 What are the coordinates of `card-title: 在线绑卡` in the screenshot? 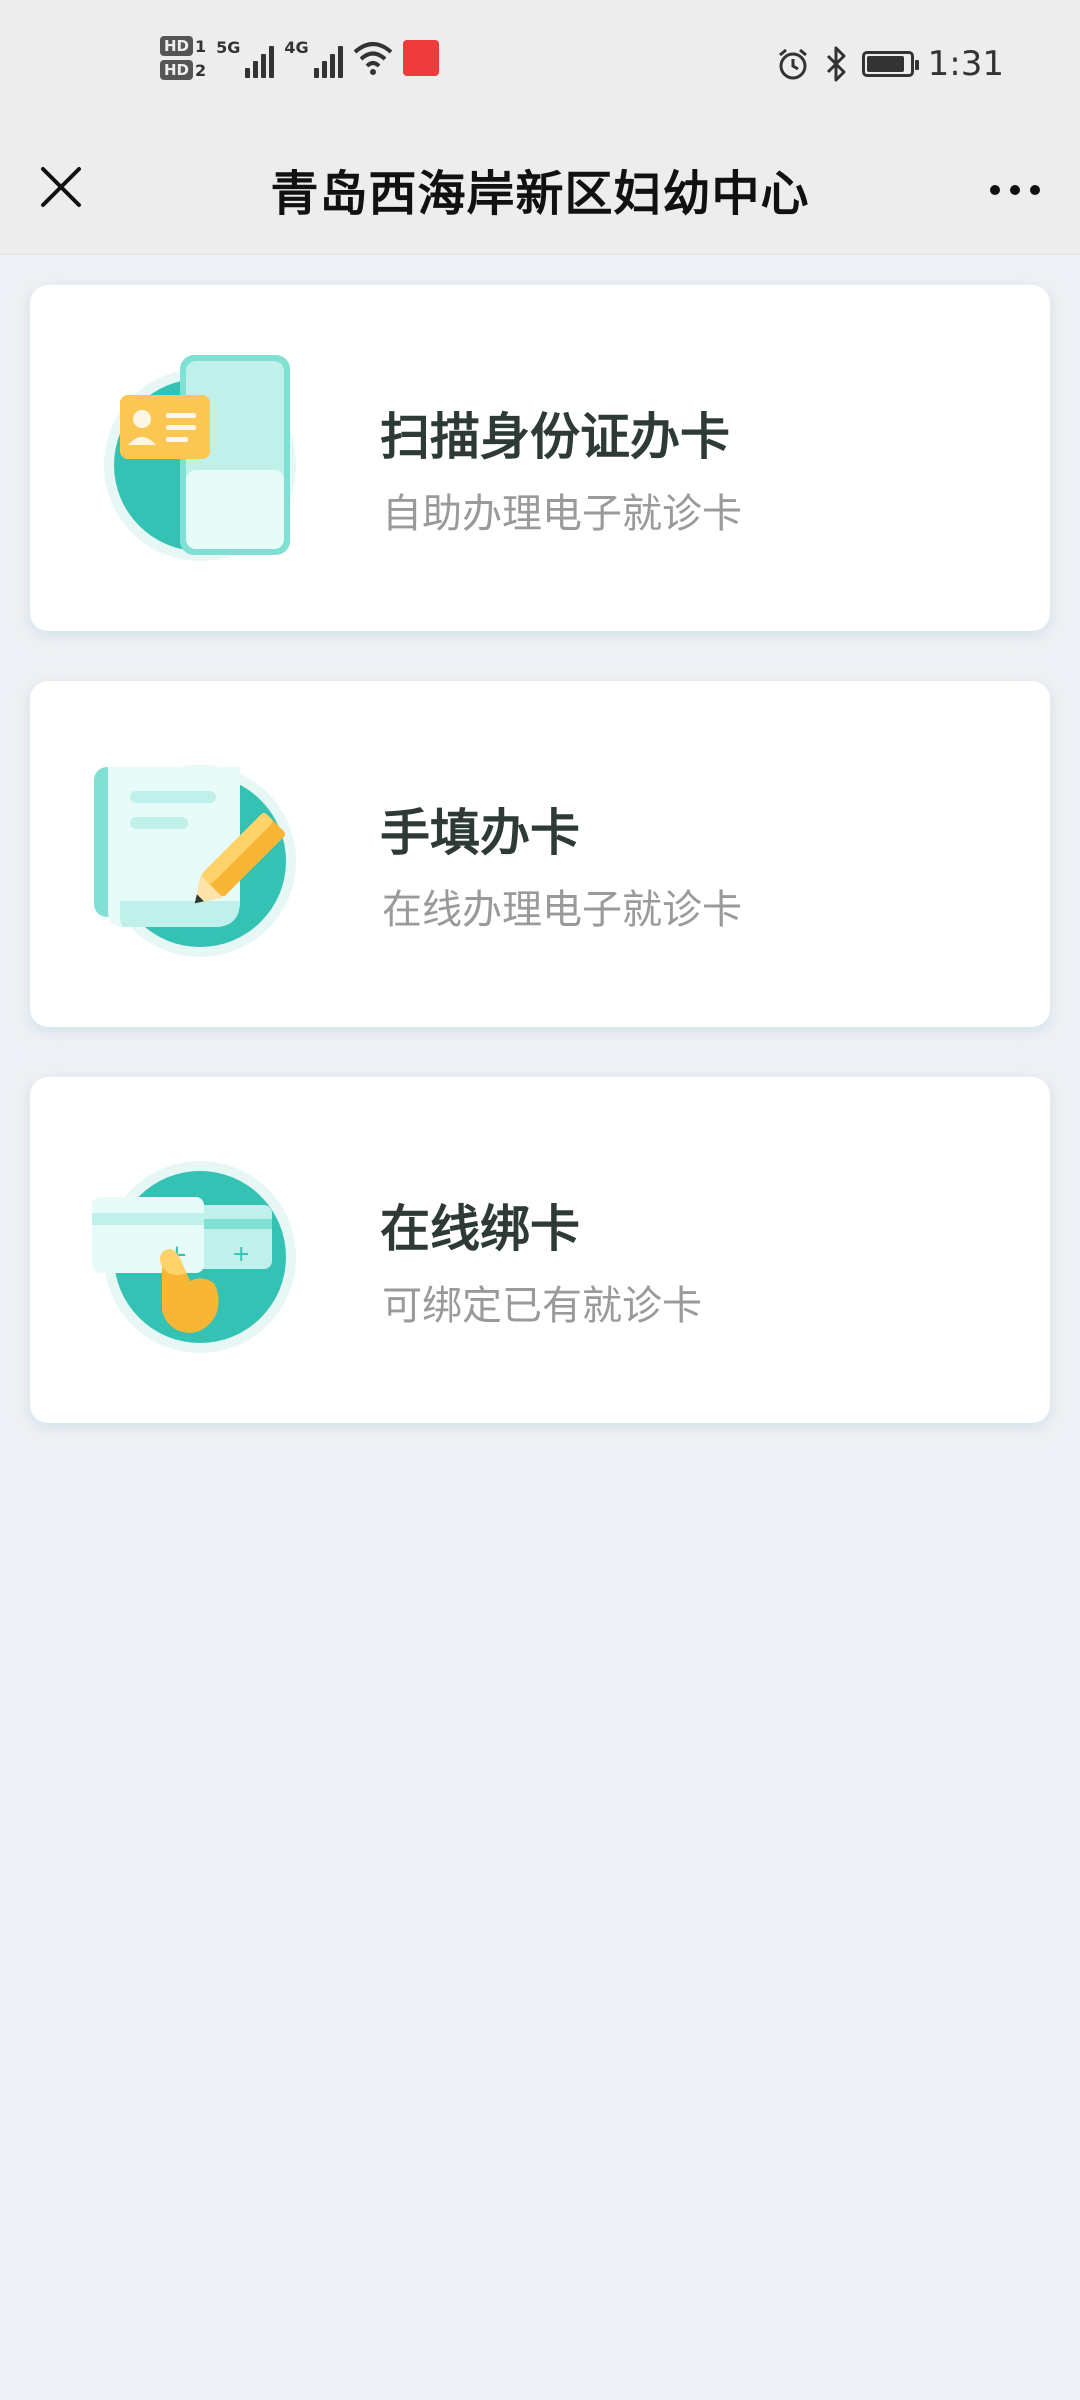 It's located at (480, 1229).